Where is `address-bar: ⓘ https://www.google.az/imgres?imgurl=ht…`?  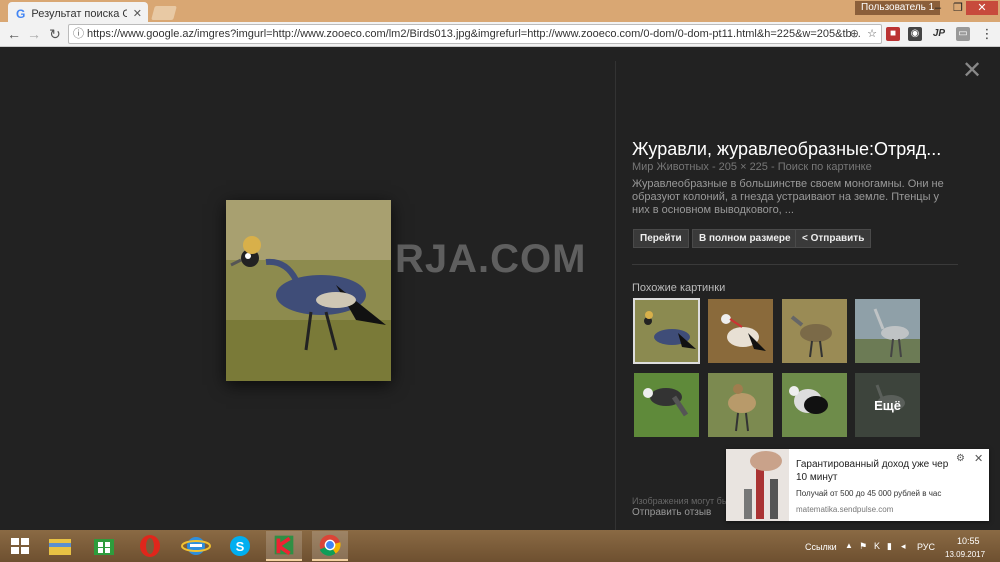
address-bar: ⓘ https://www.google.az/imgres?imgurl=ht… is located at coordinates (475, 34).